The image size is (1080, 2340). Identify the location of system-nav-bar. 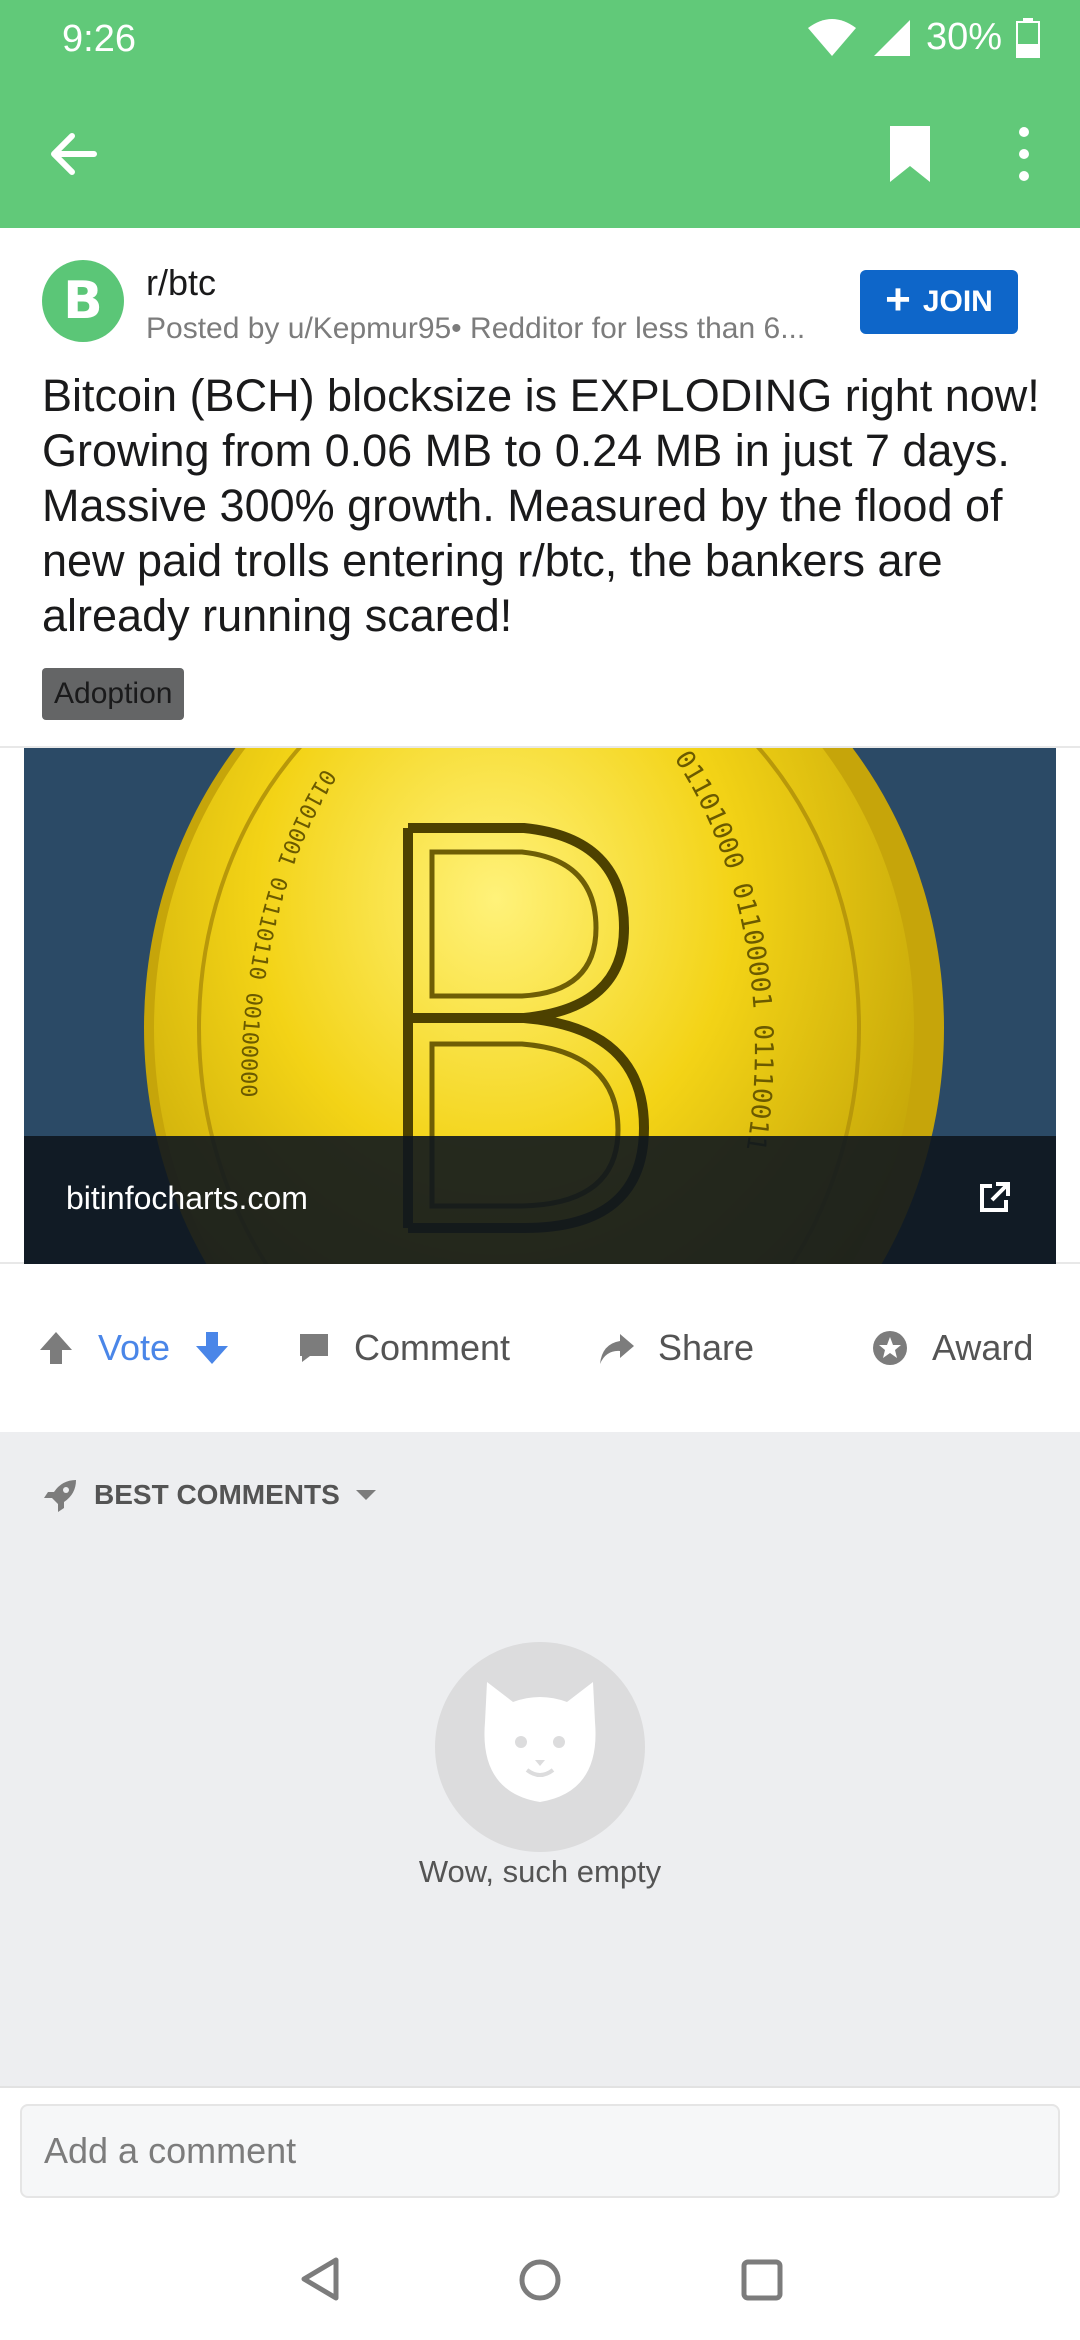
(540, 2275).